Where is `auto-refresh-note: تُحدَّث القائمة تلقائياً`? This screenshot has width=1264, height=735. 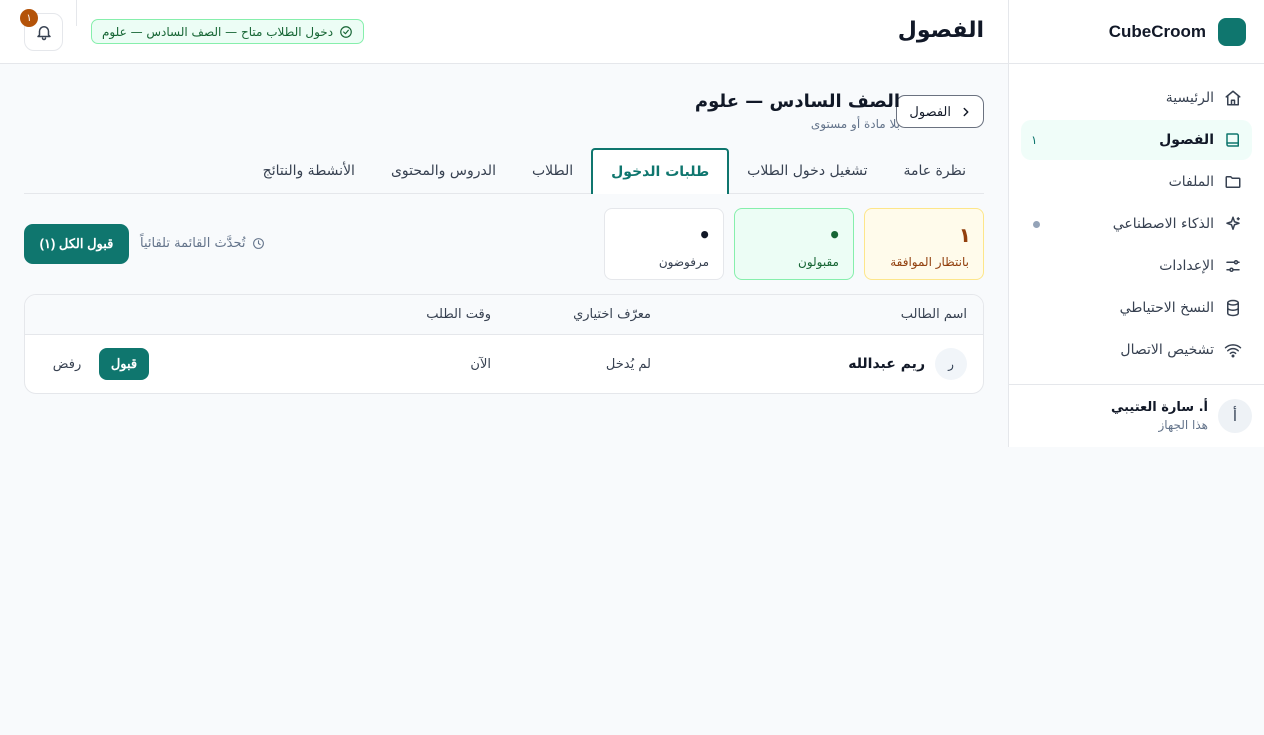
auto-refresh-note: تُحدَّث القائمة تلقائياً is located at coordinates (202, 243).